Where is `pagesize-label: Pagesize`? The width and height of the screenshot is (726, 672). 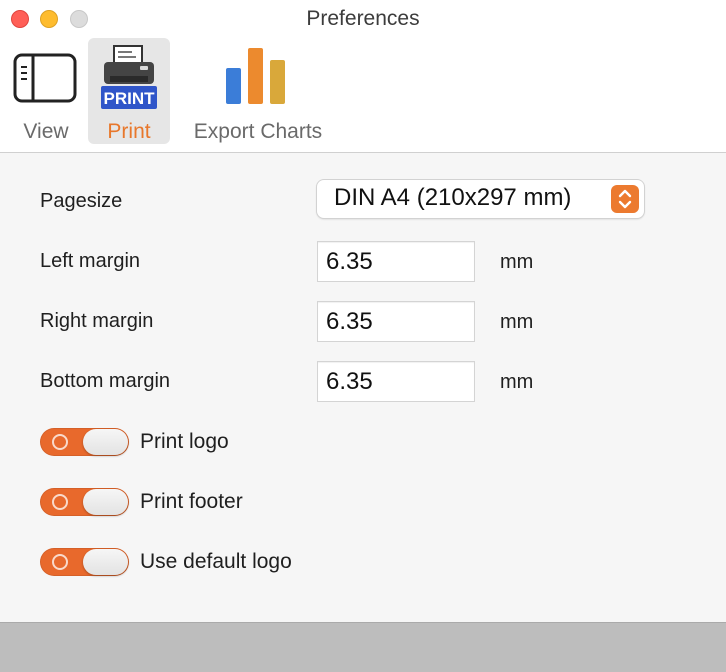 pagesize-label: Pagesize is located at coordinates (81, 201).